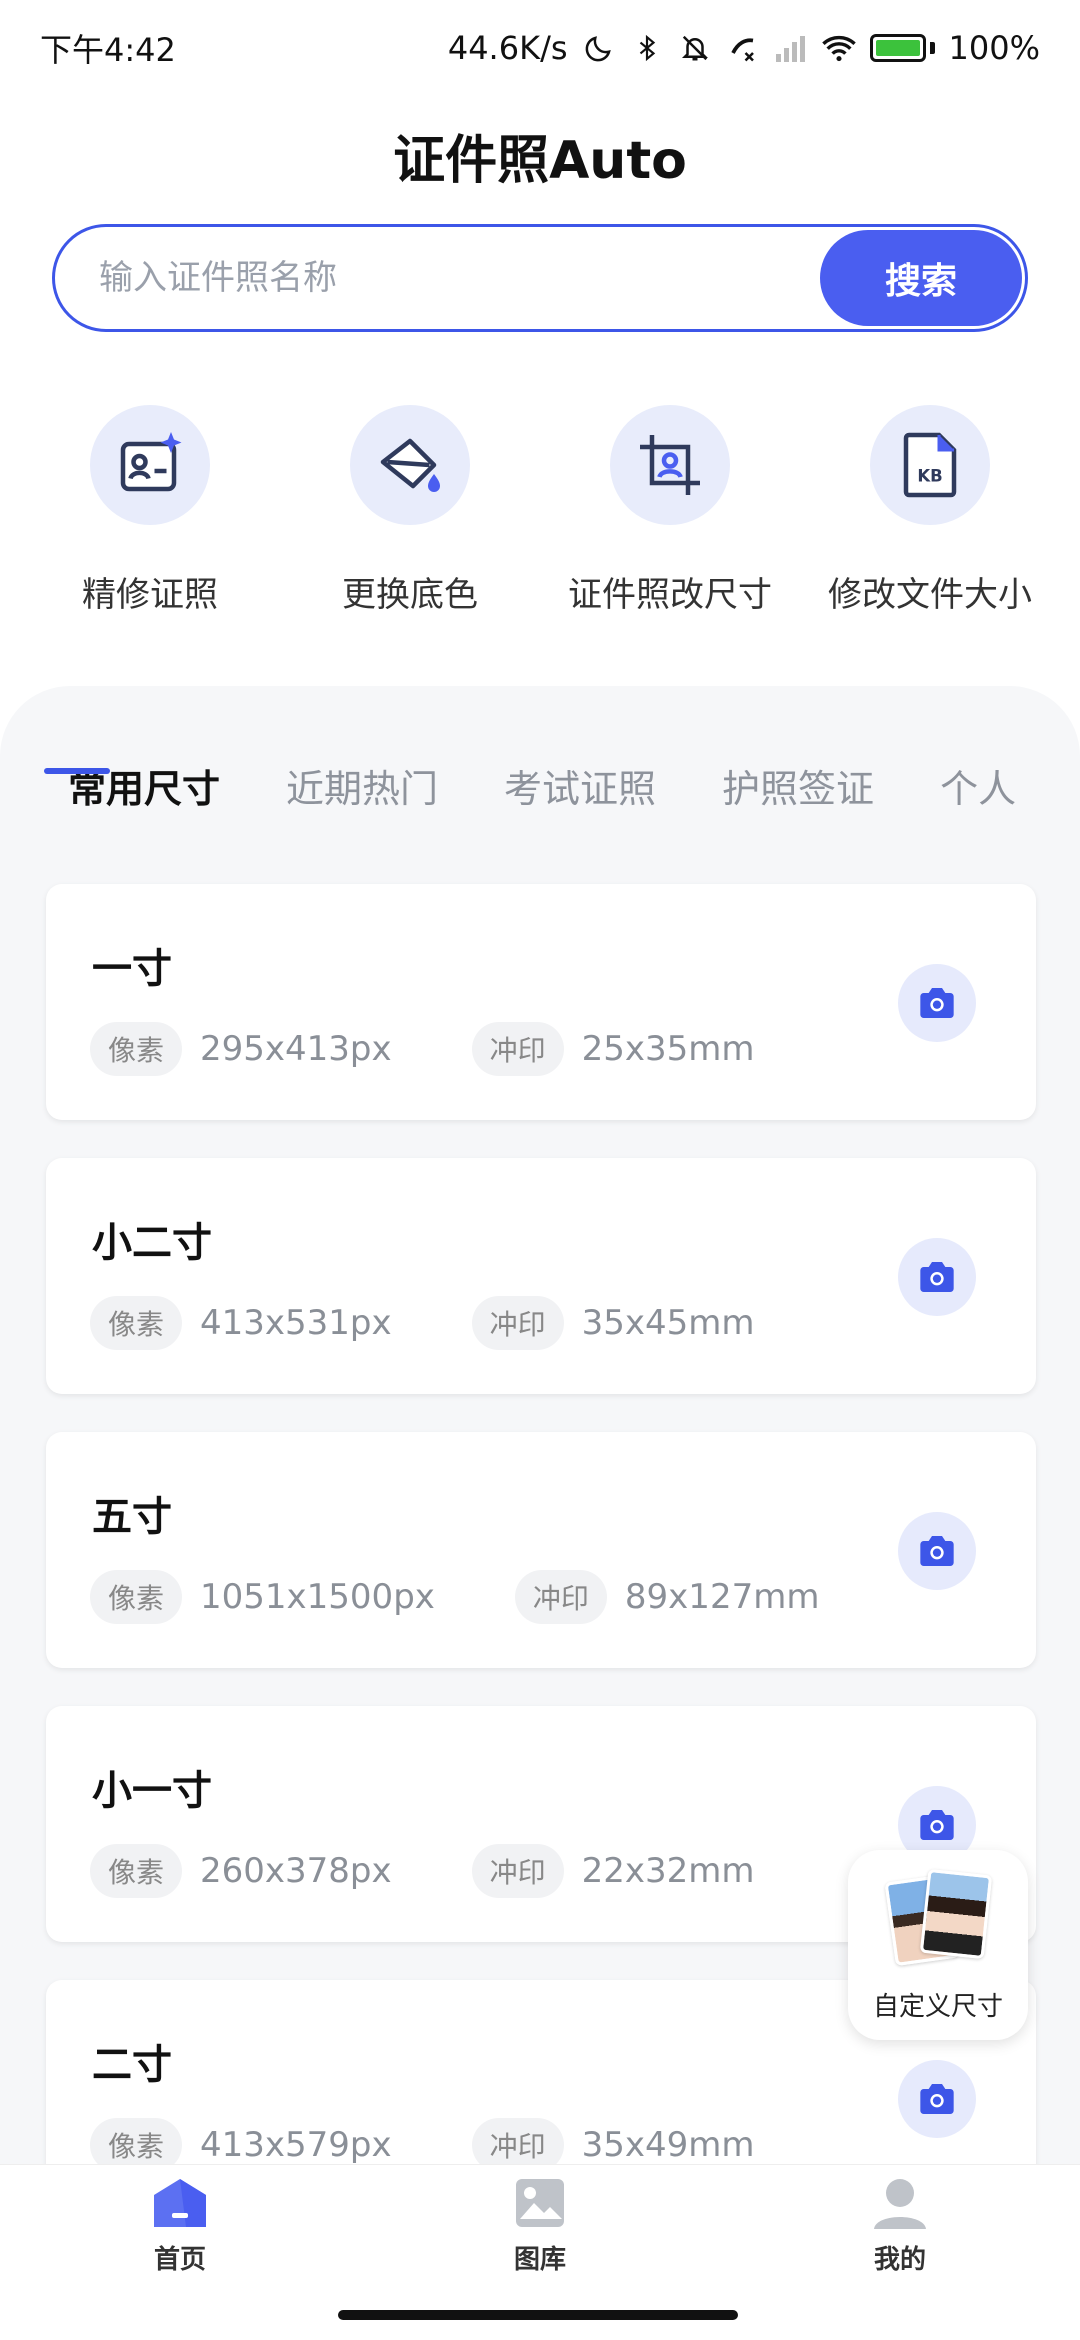  Describe the element at coordinates (541, 1550) in the screenshot. I see `size-card: 五寸 像素 1051x1500px 冲印 89x127mm` at that location.